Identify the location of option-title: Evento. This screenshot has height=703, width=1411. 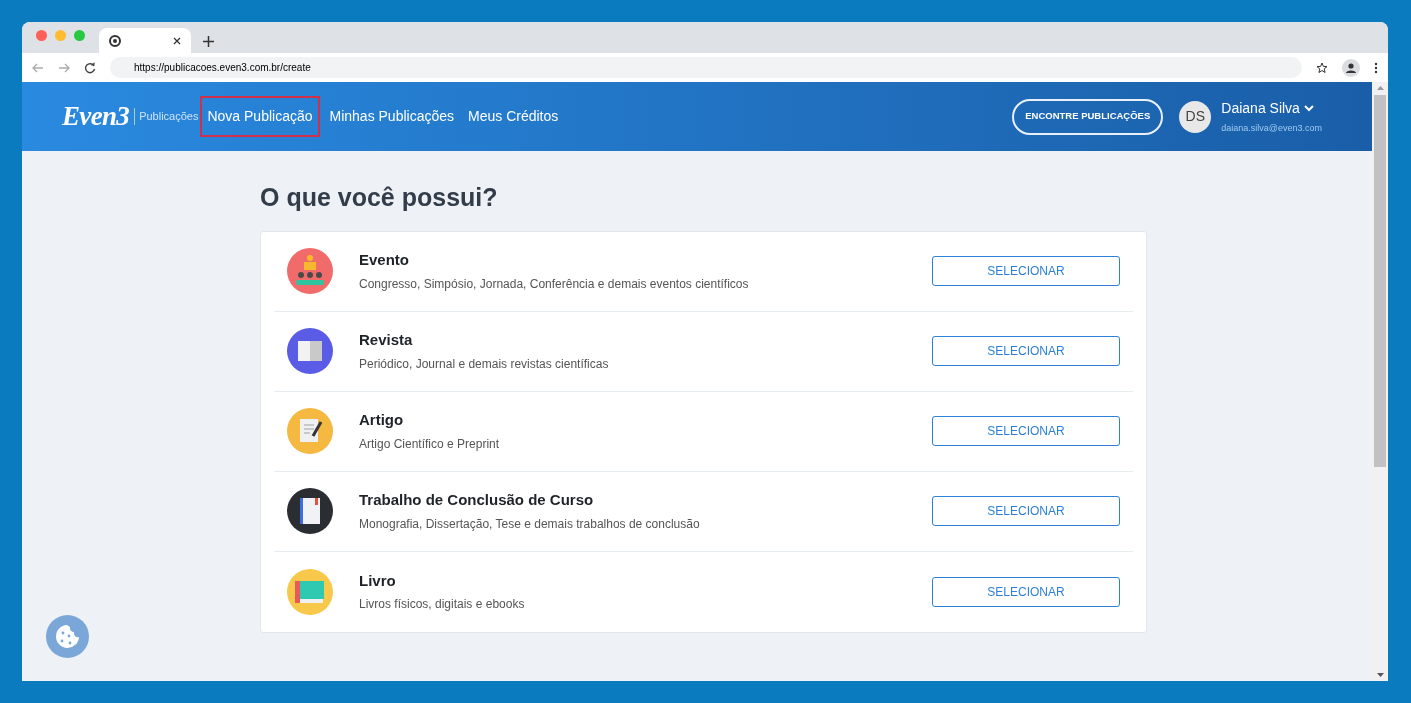
(384, 260).